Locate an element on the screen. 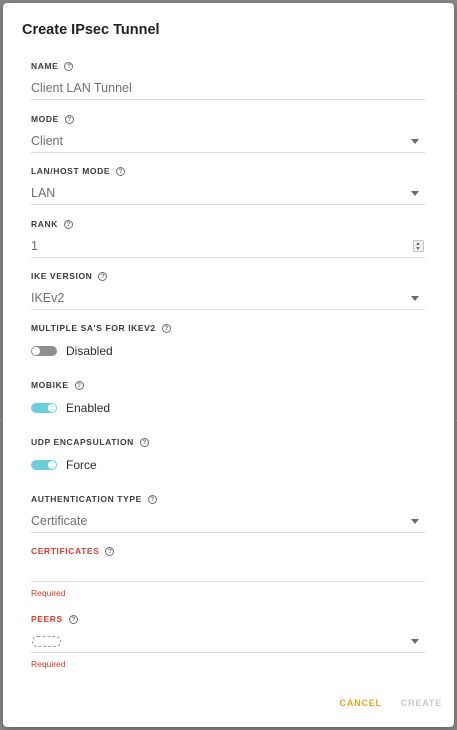 The width and height of the screenshot is (457, 730). udp-encapsulation-field: UDP ENCAPSULATION ? Force is located at coordinates (228, 454).